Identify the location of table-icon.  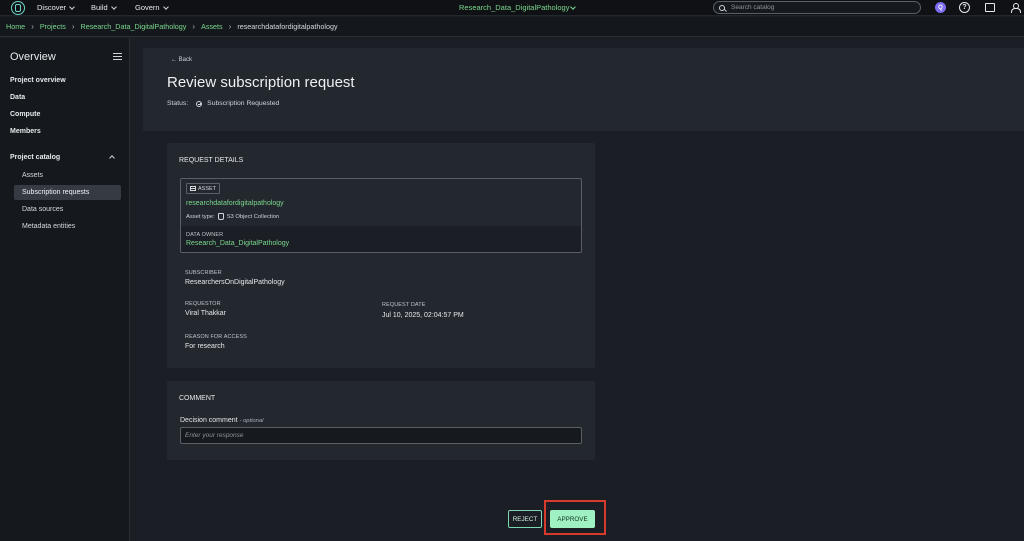
(193, 188).